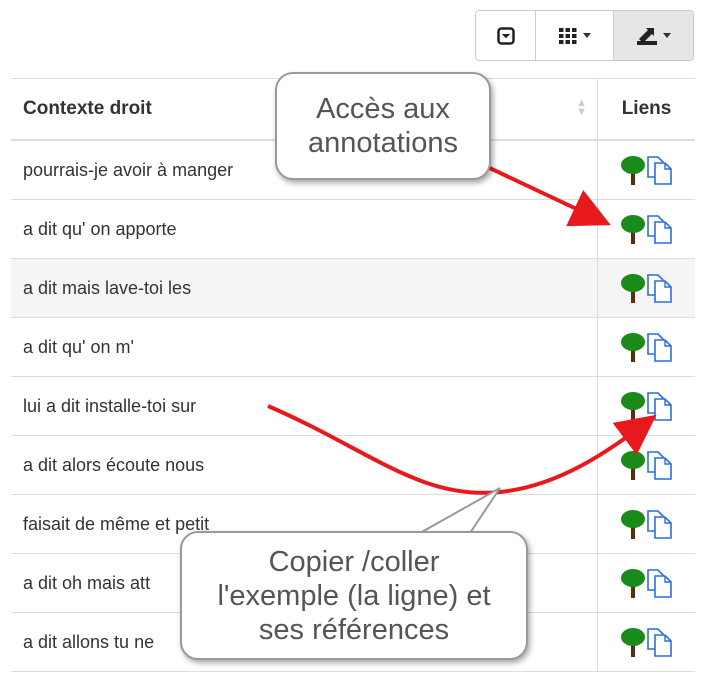 Image resolution: width=713 pixels, height=675 pixels. What do you see at coordinates (354, 629) in the screenshot?
I see `callout-line: ses références` at bounding box center [354, 629].